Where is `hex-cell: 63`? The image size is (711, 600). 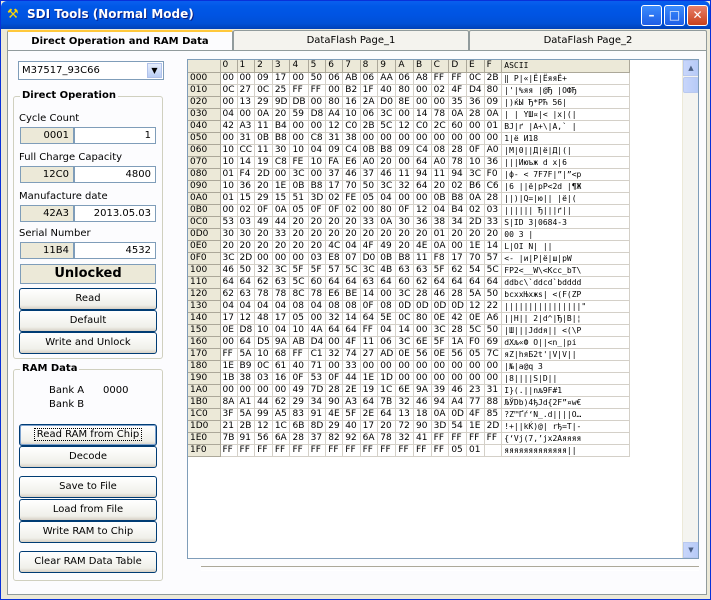 hex-cell: 63 is located at coordinates (405, 270).